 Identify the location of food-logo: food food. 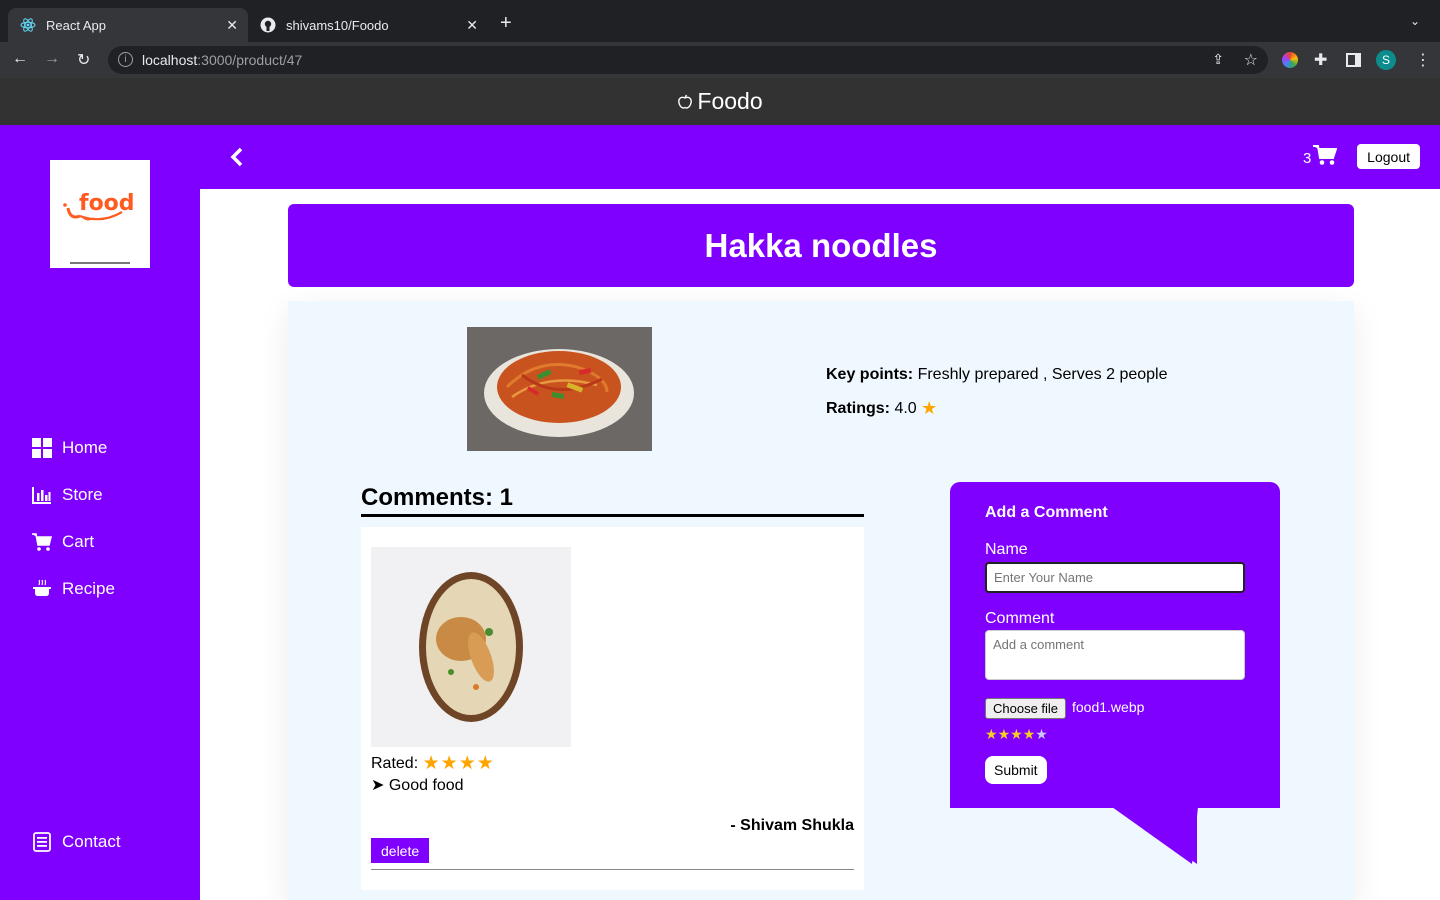
(100, 214).